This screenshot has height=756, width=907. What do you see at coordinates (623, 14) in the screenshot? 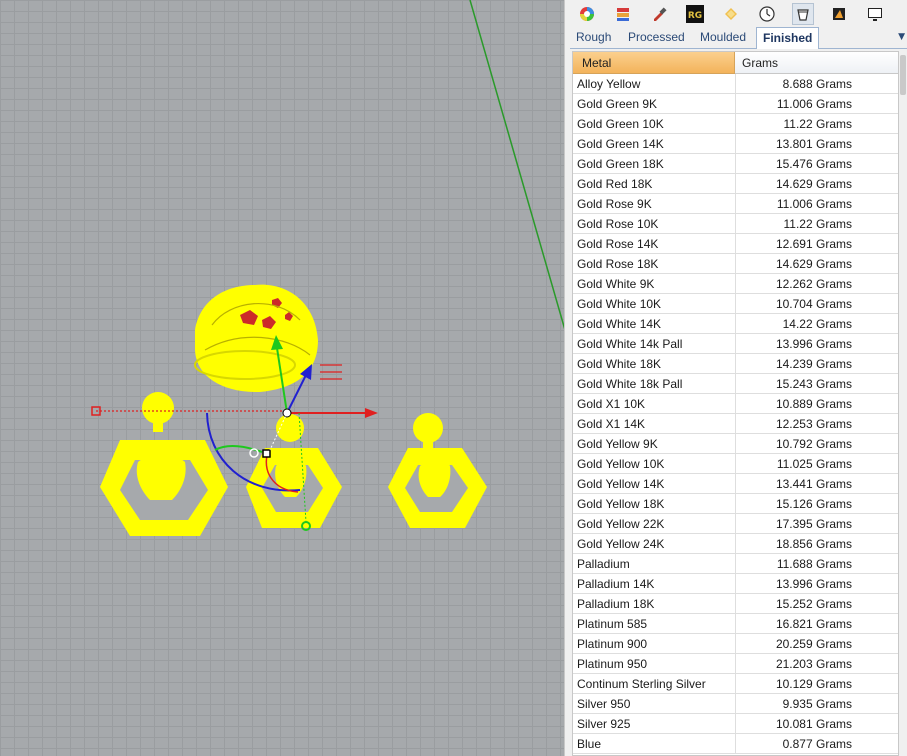
I see `layers-icon` at bounding box center [623, 14].